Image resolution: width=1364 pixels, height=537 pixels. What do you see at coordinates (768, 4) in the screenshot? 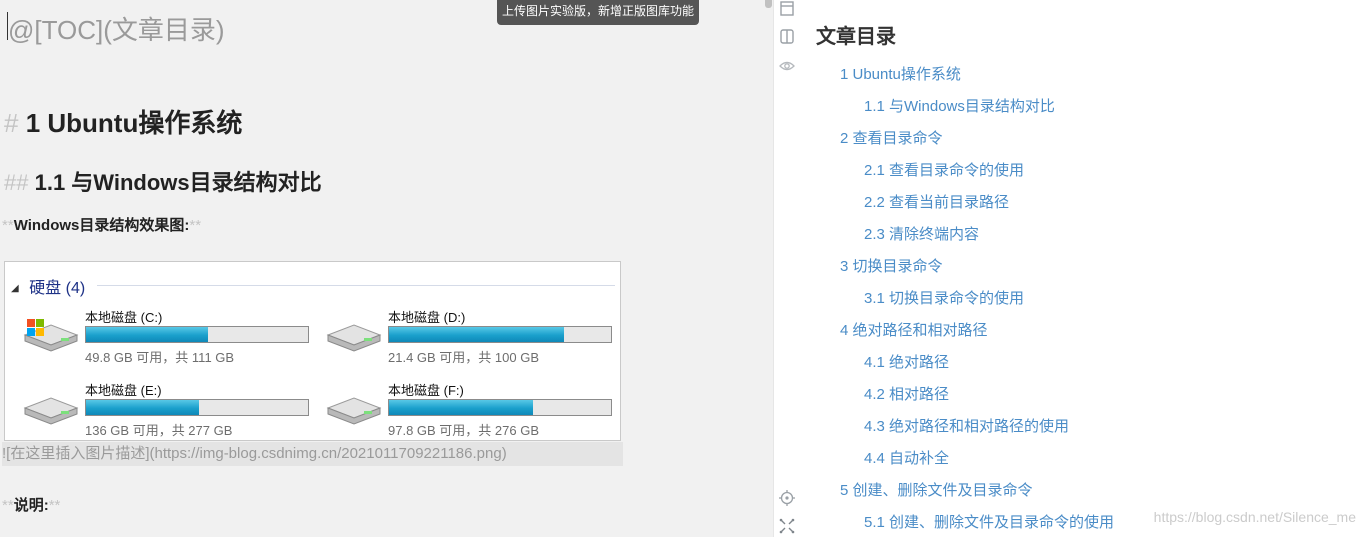
I see `editor-scrollbar-thumb` at bounding box center [768, 4].